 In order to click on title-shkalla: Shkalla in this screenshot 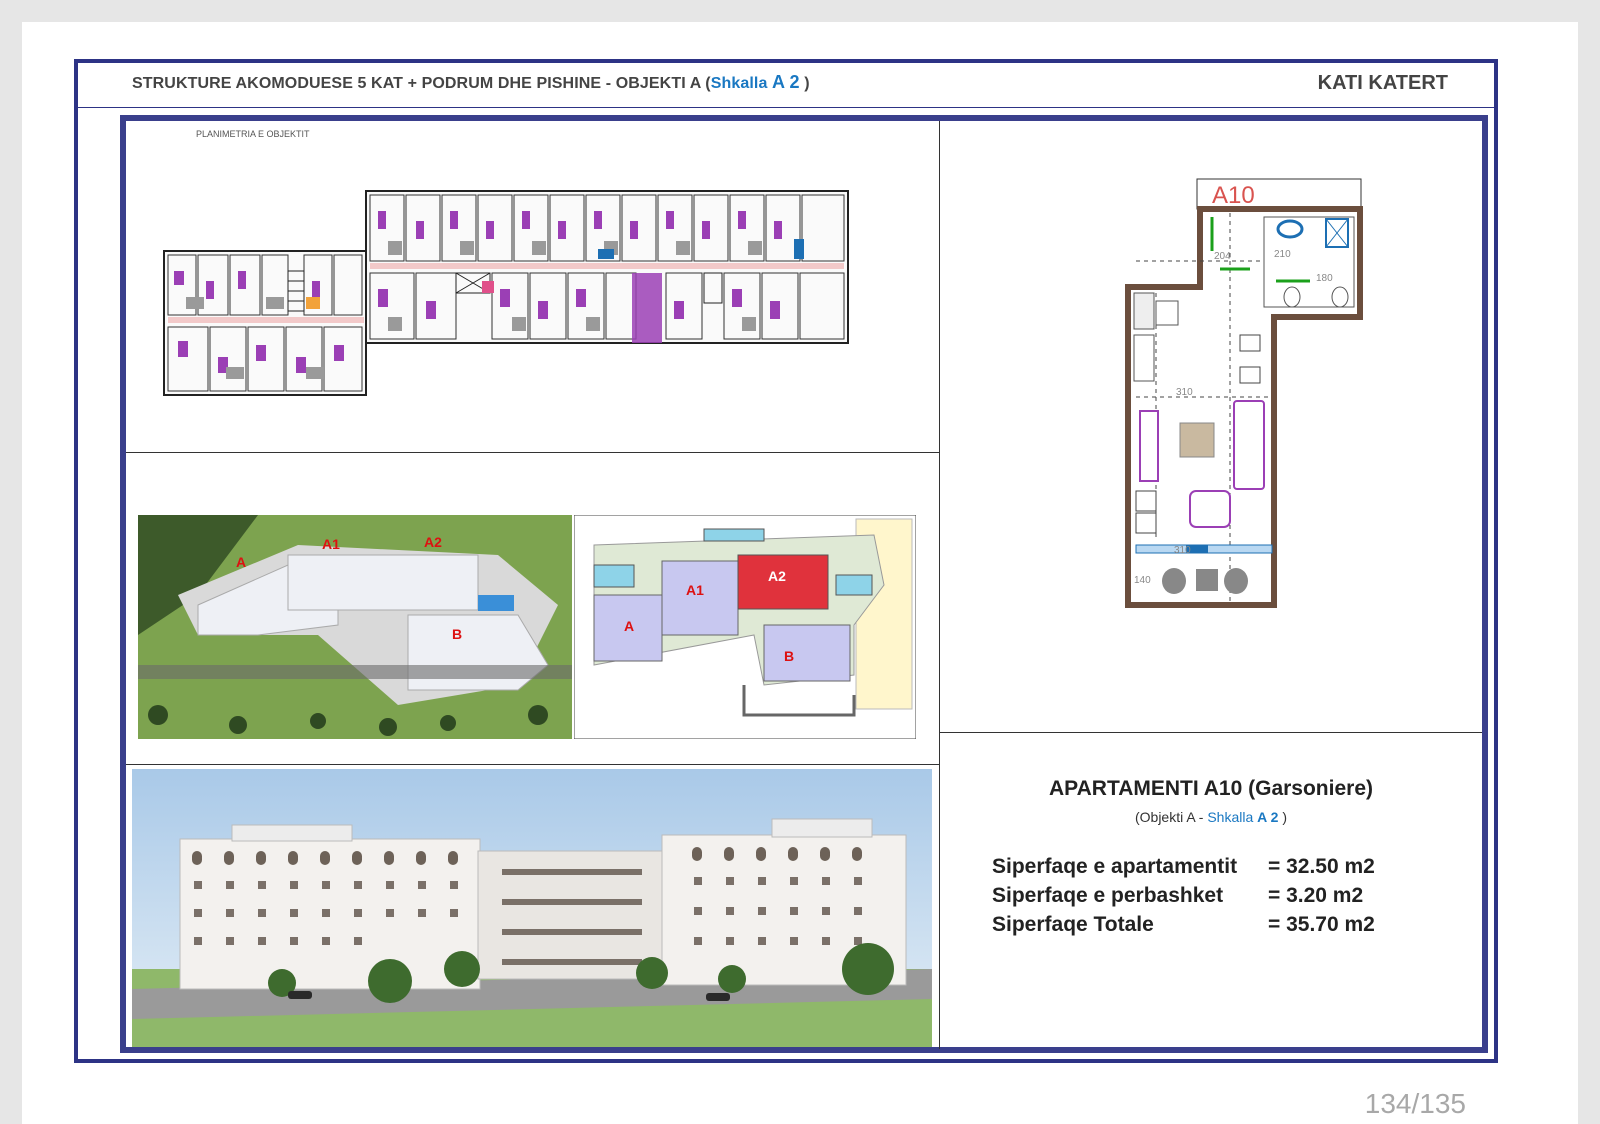, I will do `click(739, 83)`.